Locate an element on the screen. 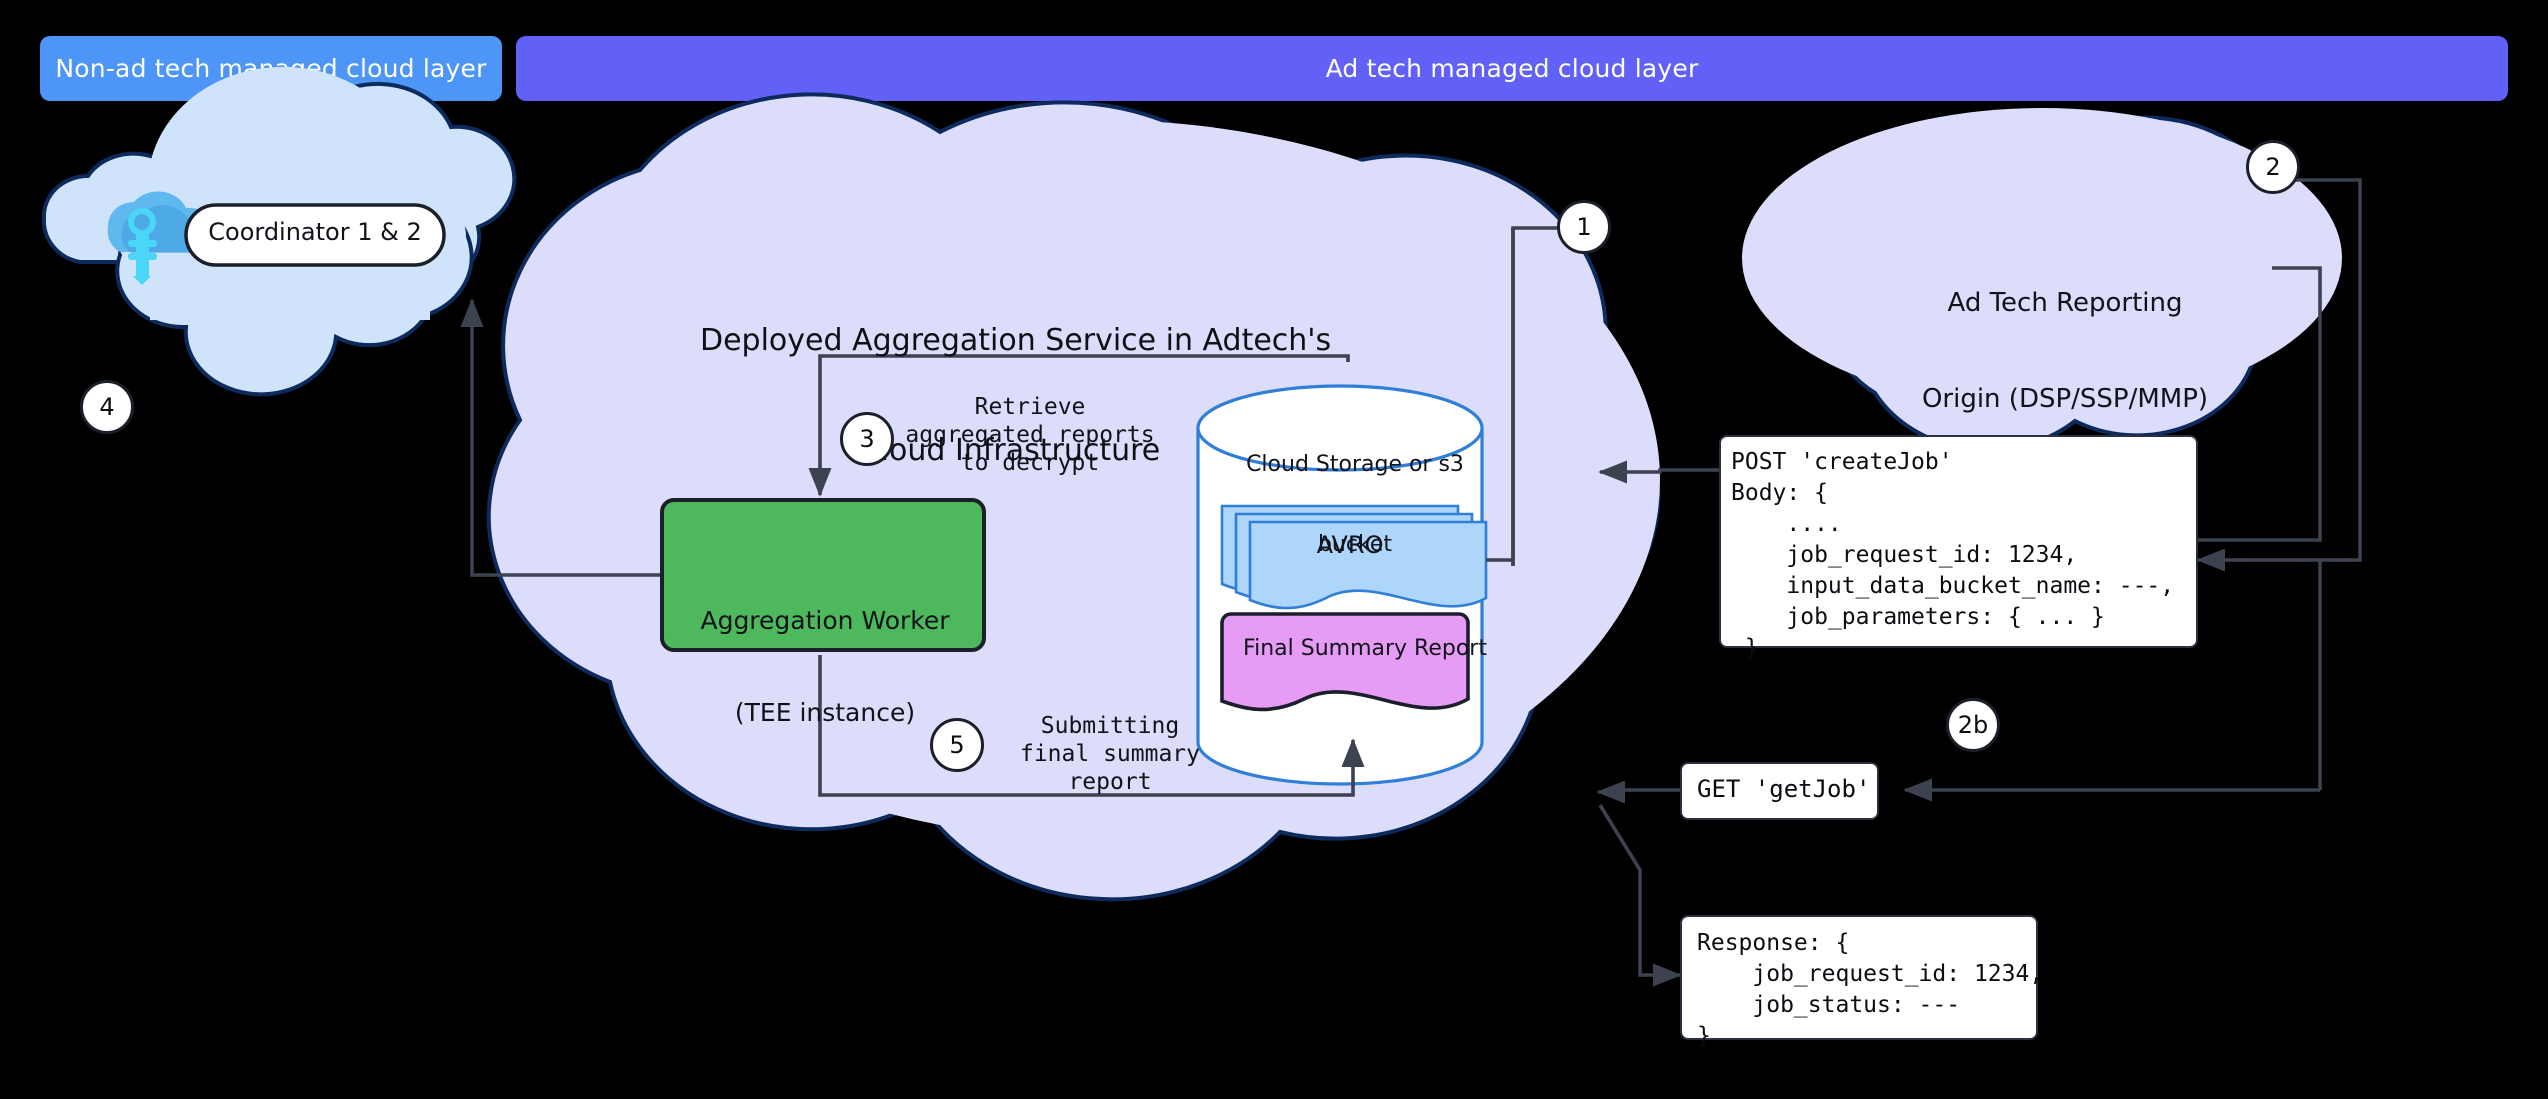 The width and height of the screenshot is (2548, 1099). arrow-cloud-to-response is located at coordinates (1640, 895).